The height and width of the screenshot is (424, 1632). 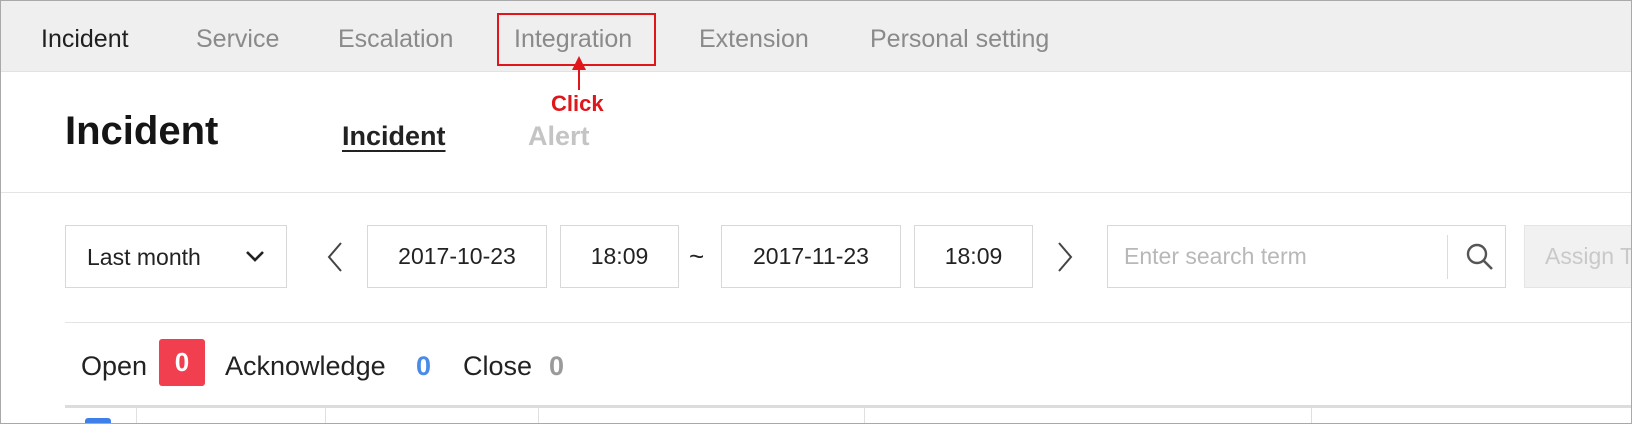 What do you see at coordinates (1447, 257) in the screenshot?
I see `search-divider` at bounding box center [1447, 257].